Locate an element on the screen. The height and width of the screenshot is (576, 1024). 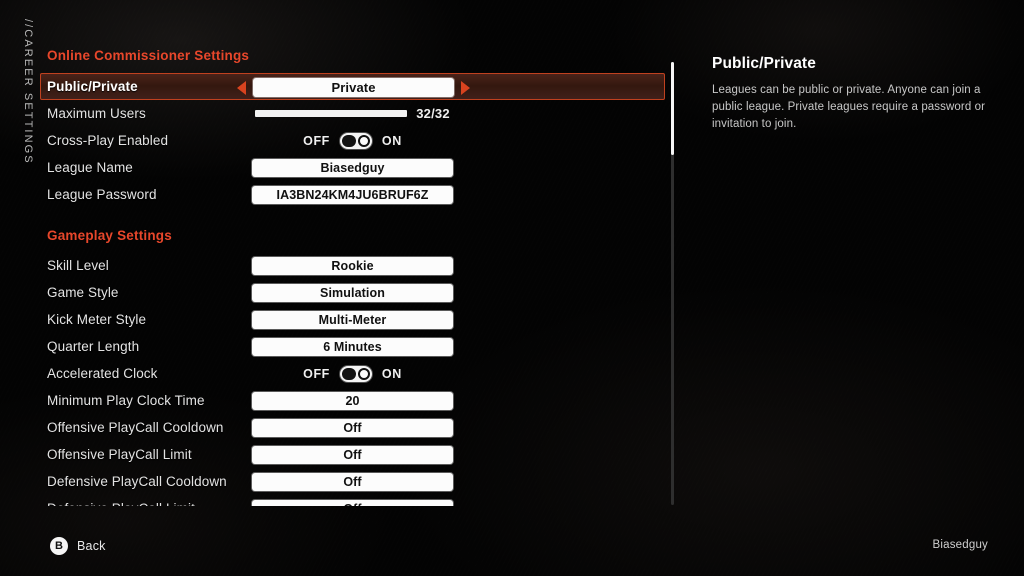
settings-row-label: Cross-Play Enabled is located at coordinates (108, 140).